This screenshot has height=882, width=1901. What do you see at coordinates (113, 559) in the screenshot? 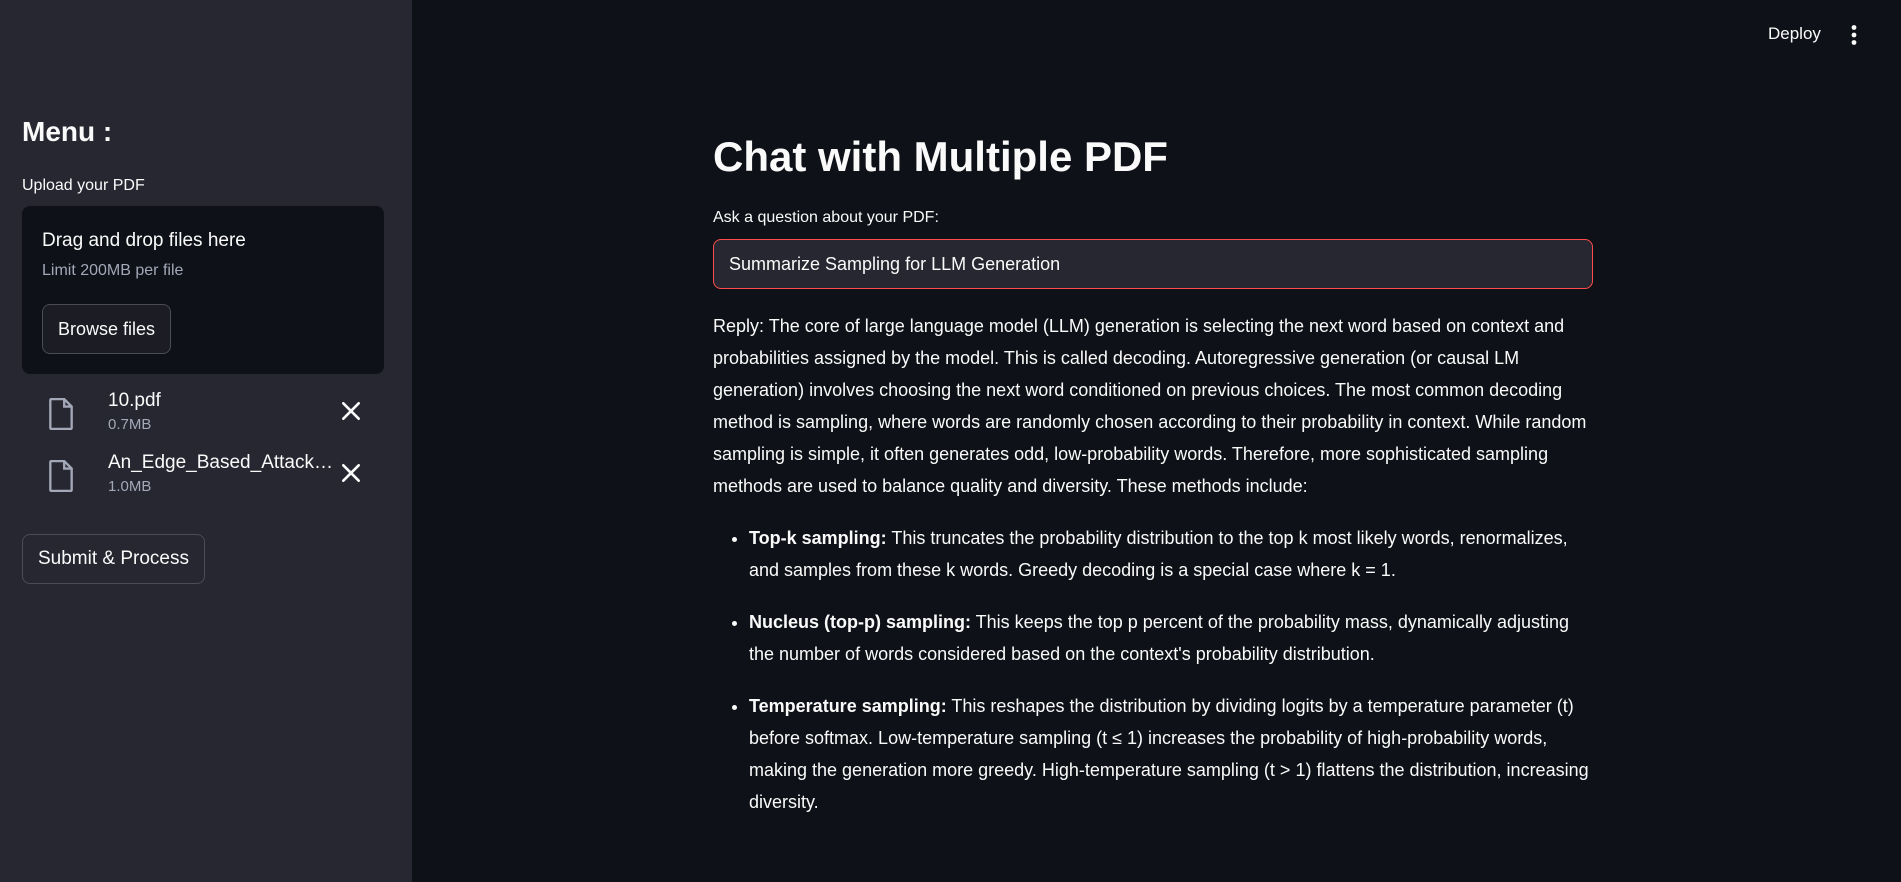
I see `submit-process-button: Submit & Process` at bounding box center [113, 559].